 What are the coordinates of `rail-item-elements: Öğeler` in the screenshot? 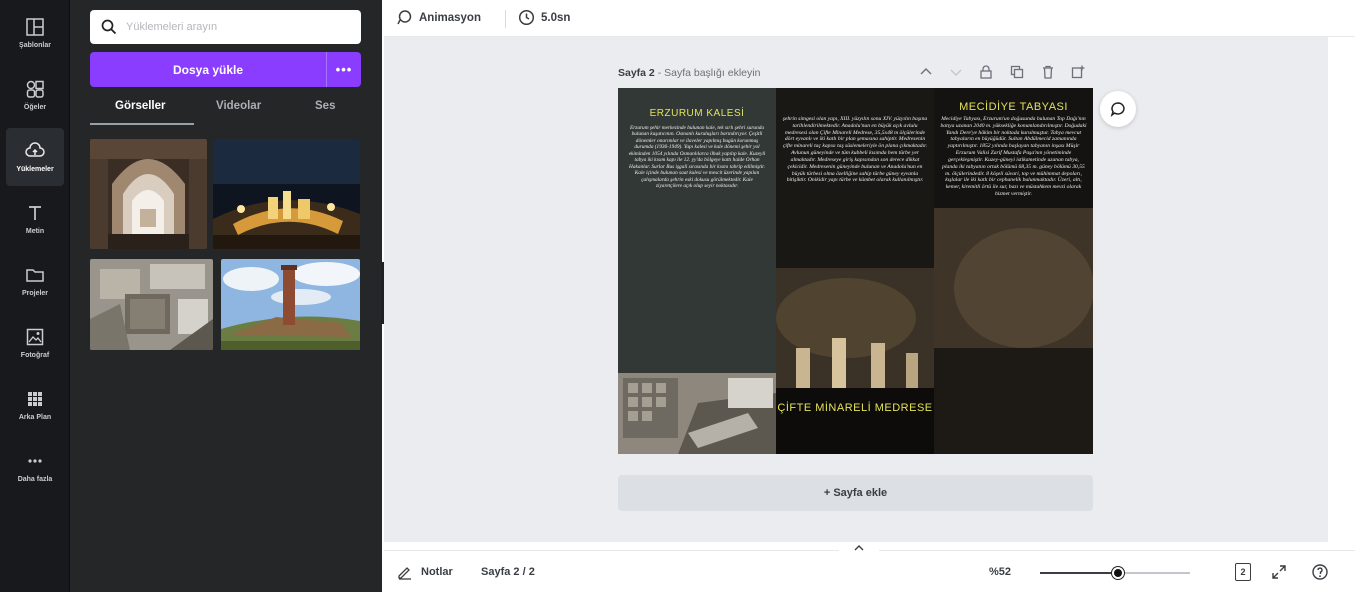 It's located at (35, 95).